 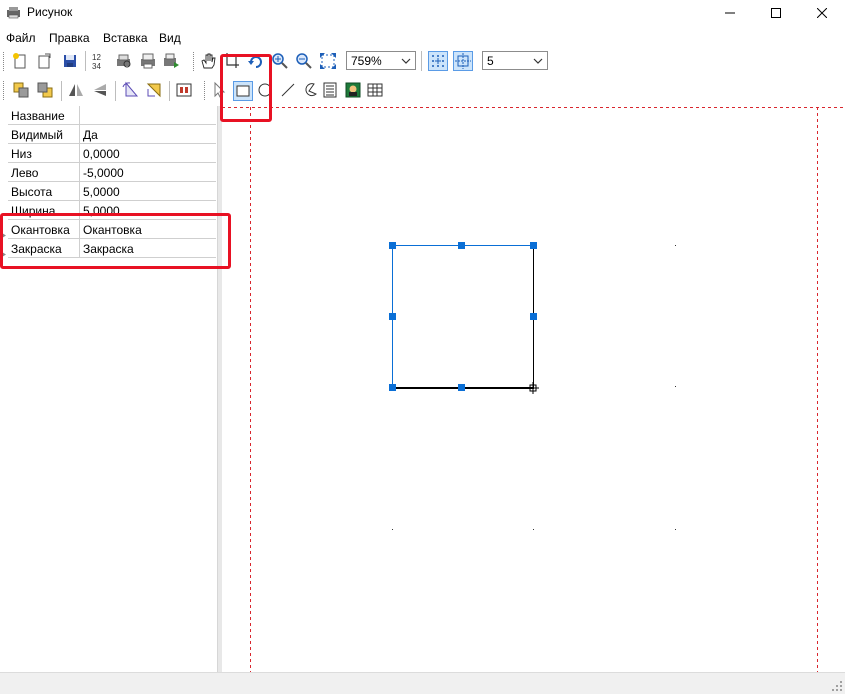 I want to click on selection-handles, so click(x=463, y=316).